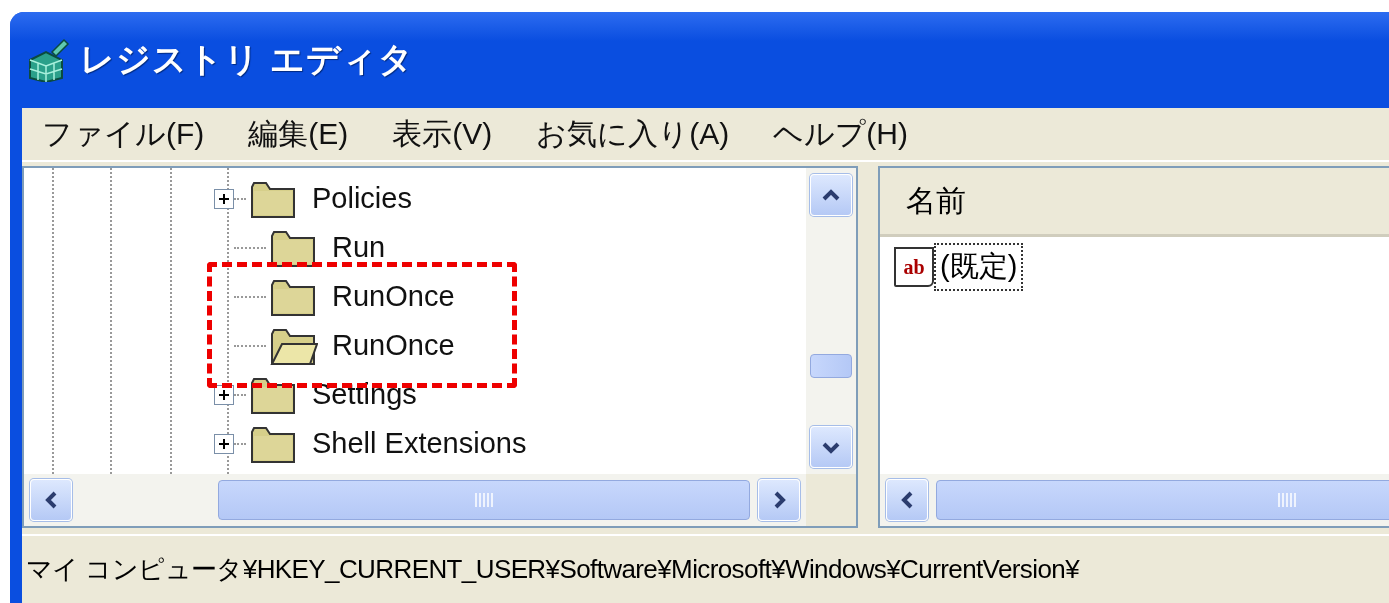  What do you see at coordinates (1134, 202) in the screenshot?
I see `column-header: 名前` at bounding box center [1134, 202].